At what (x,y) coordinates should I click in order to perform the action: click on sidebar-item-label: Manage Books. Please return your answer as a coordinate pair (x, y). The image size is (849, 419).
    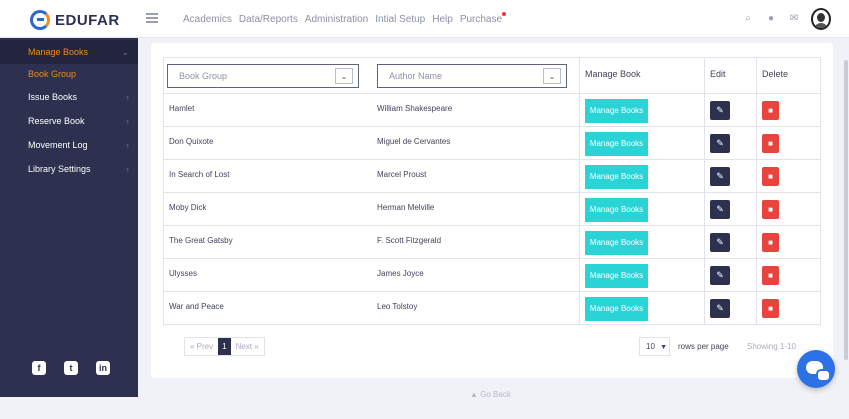
    Looking at the image, I should click on (58, 52).